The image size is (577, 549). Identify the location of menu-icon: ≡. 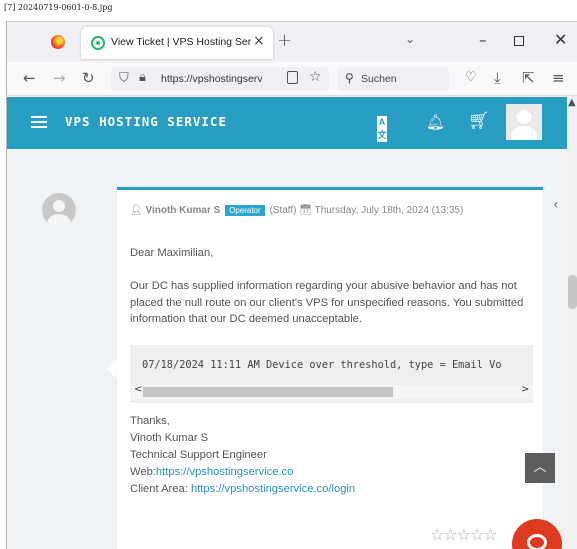
(558, 78).